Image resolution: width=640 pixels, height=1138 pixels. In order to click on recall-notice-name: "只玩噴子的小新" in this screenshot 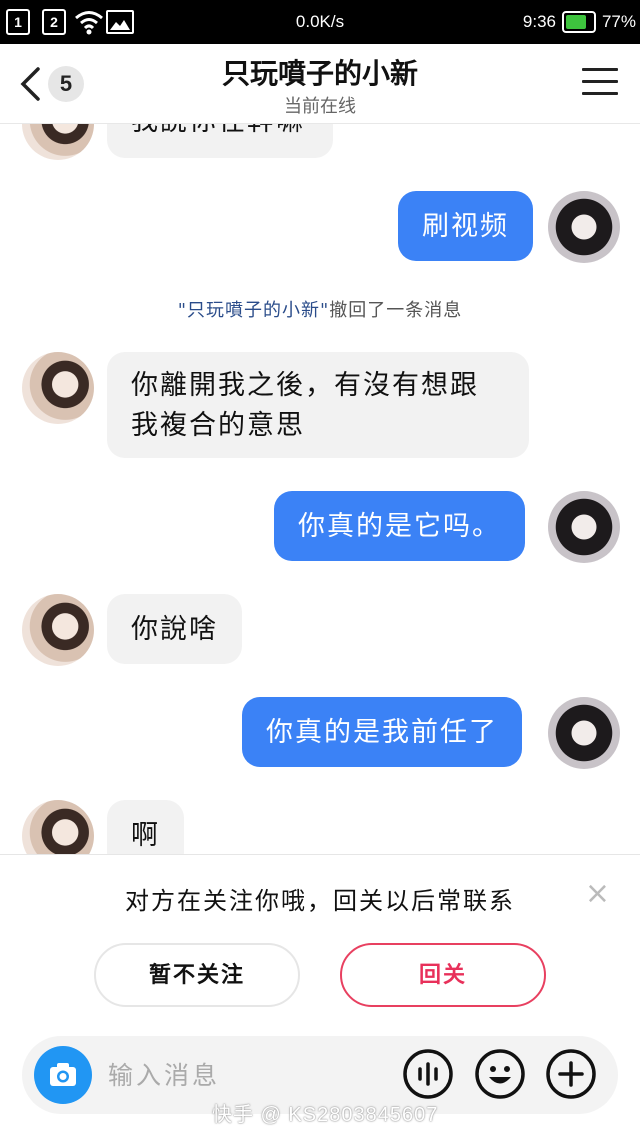, I will do `click(253, 310)`.